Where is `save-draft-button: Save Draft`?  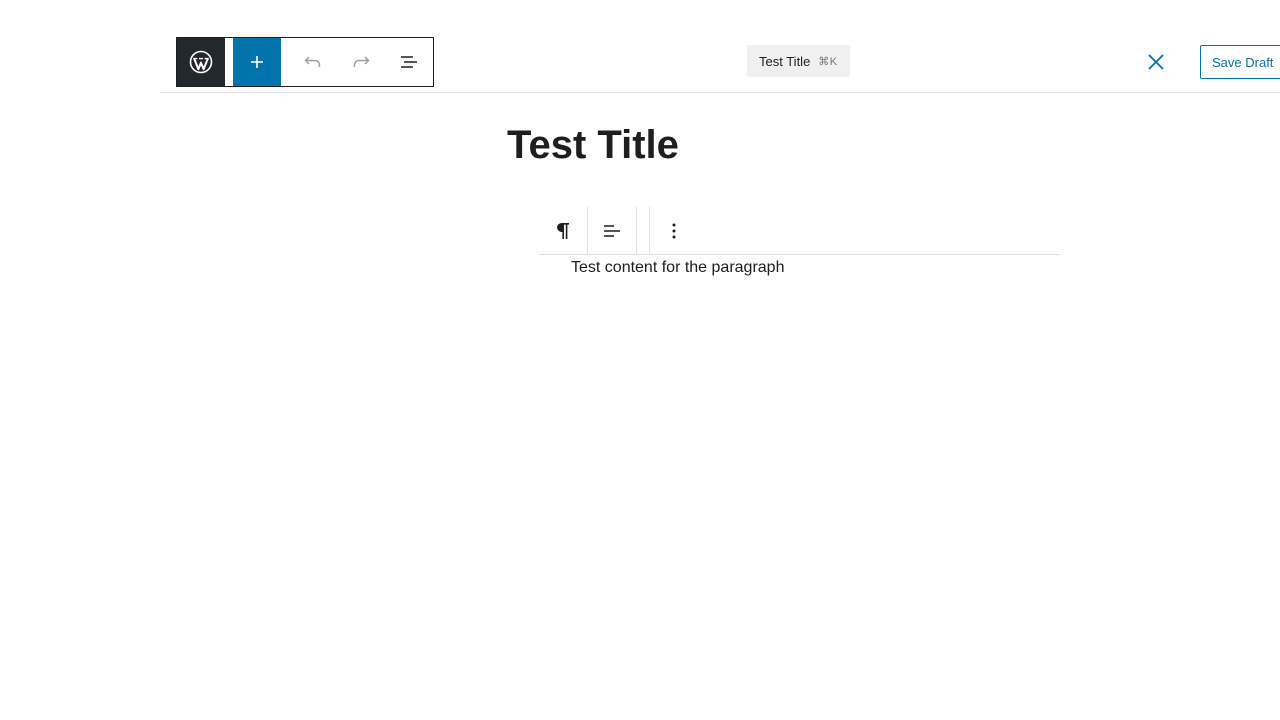
save-draft-button: Save Draft is located at coordinates (1240, 62).